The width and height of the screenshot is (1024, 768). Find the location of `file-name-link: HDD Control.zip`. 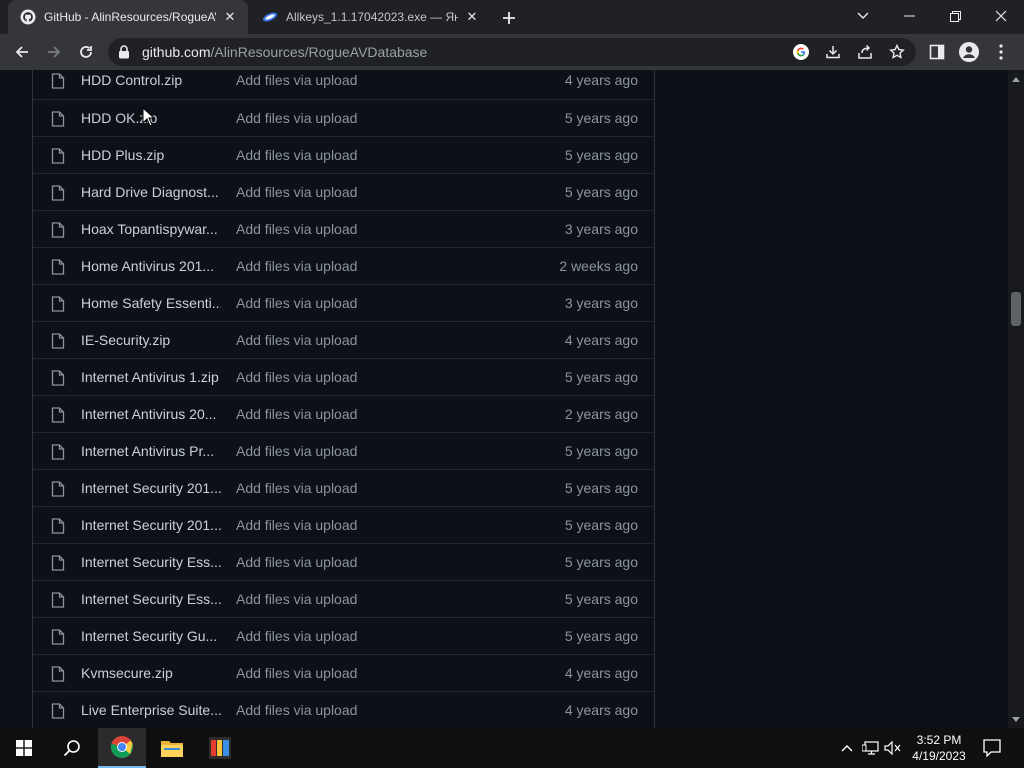

file-name-link: HDD Control.zip is located at coordinates (151, 80).